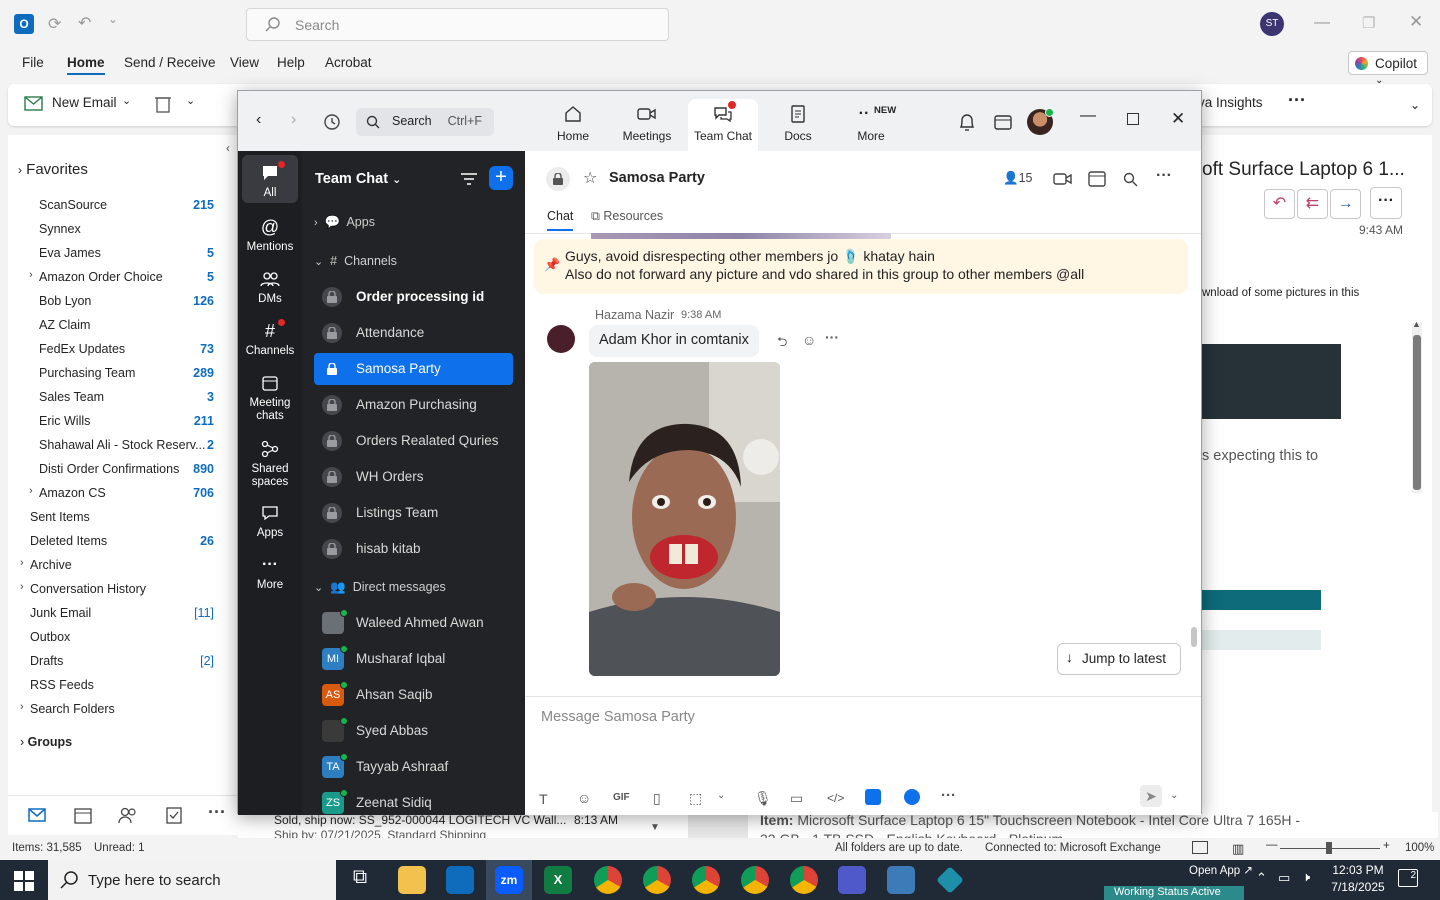 The width and height of the screenshot is (1440, 900). What do you see at coordinates (413, 549) in the screenshot?
I see `channel-item: hisab kitab` at bounding box center [413, 549].